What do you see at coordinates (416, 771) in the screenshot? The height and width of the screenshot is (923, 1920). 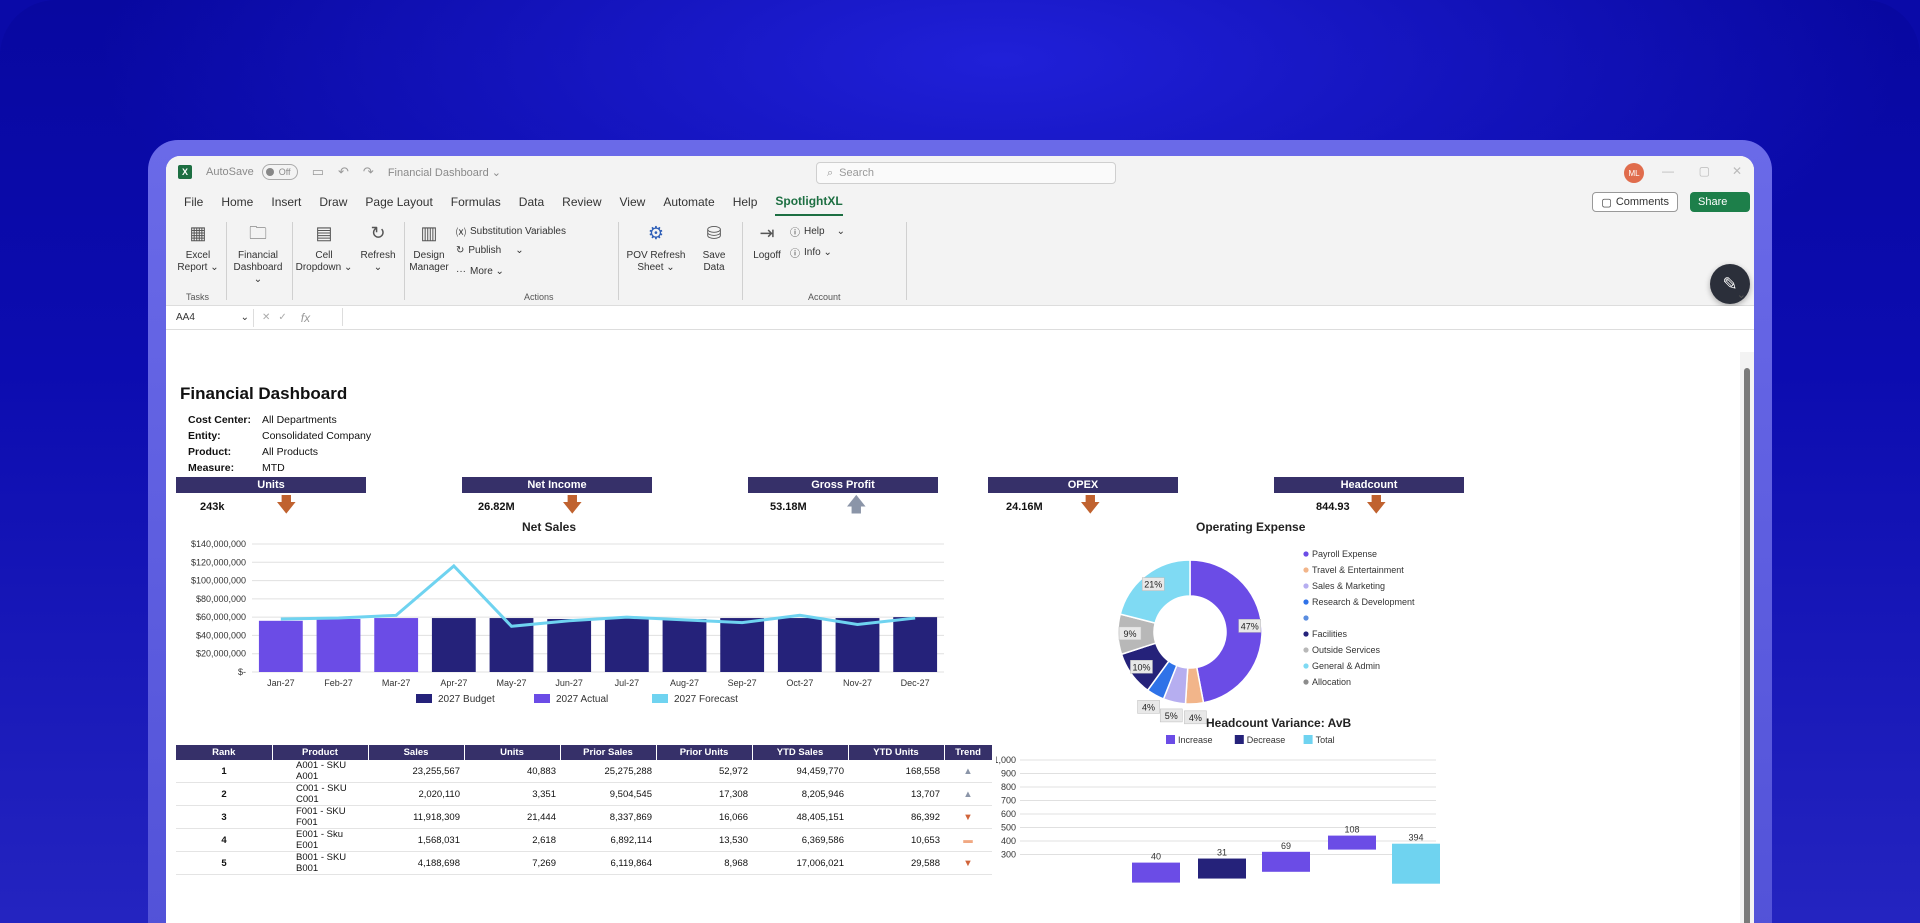 I see `table-cell-sales: 23,255,567` at bounding box center [416, 771].